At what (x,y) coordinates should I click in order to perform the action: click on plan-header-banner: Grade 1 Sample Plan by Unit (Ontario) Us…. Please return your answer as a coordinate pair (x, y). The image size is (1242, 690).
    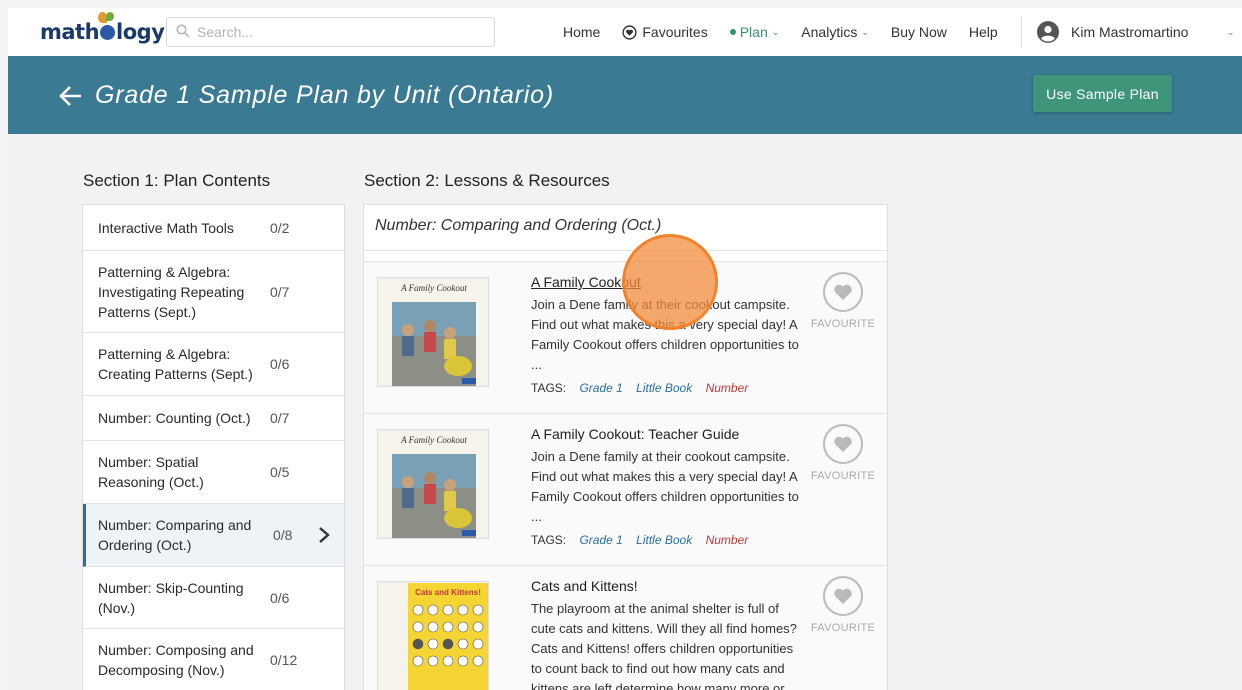
    Looking at the image, I should click on (625, 95).